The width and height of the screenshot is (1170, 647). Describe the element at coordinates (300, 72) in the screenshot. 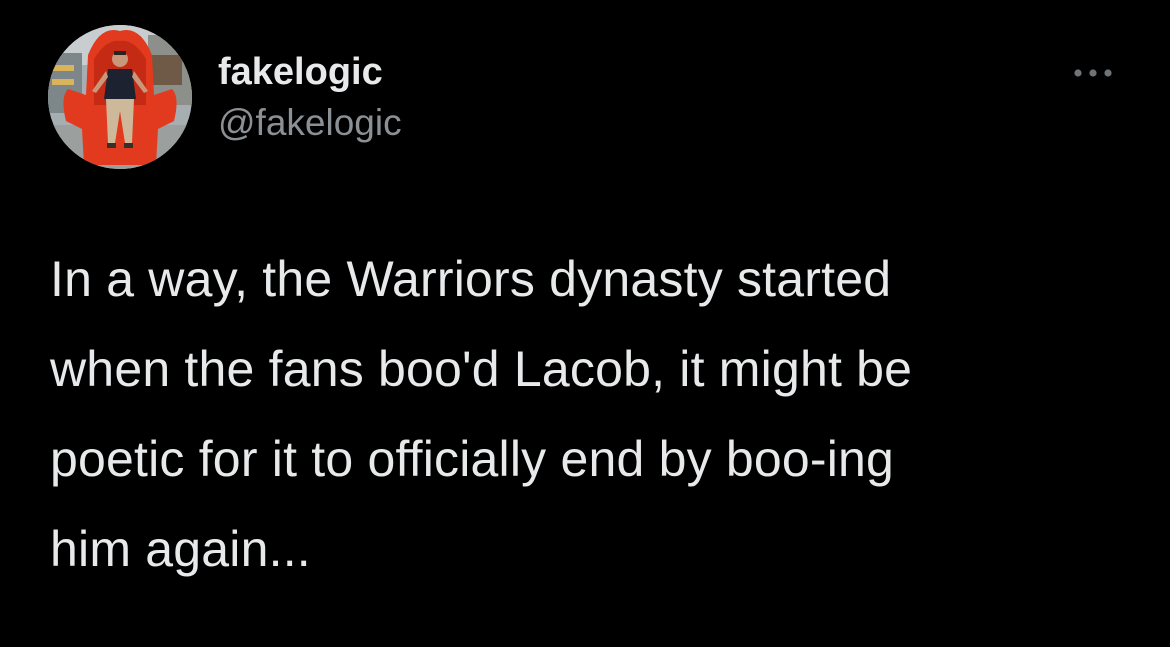

I see `display-name: fakelogic` at that location.